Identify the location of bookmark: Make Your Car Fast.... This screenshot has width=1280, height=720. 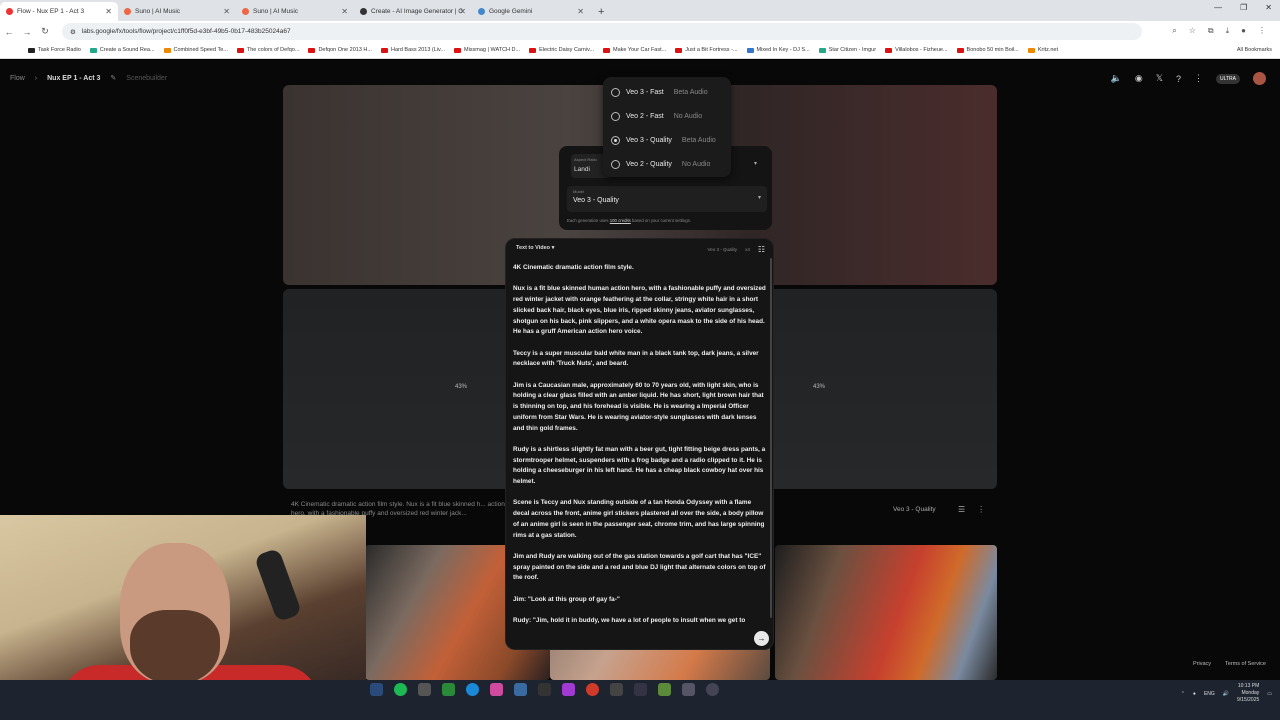
(634, 50).